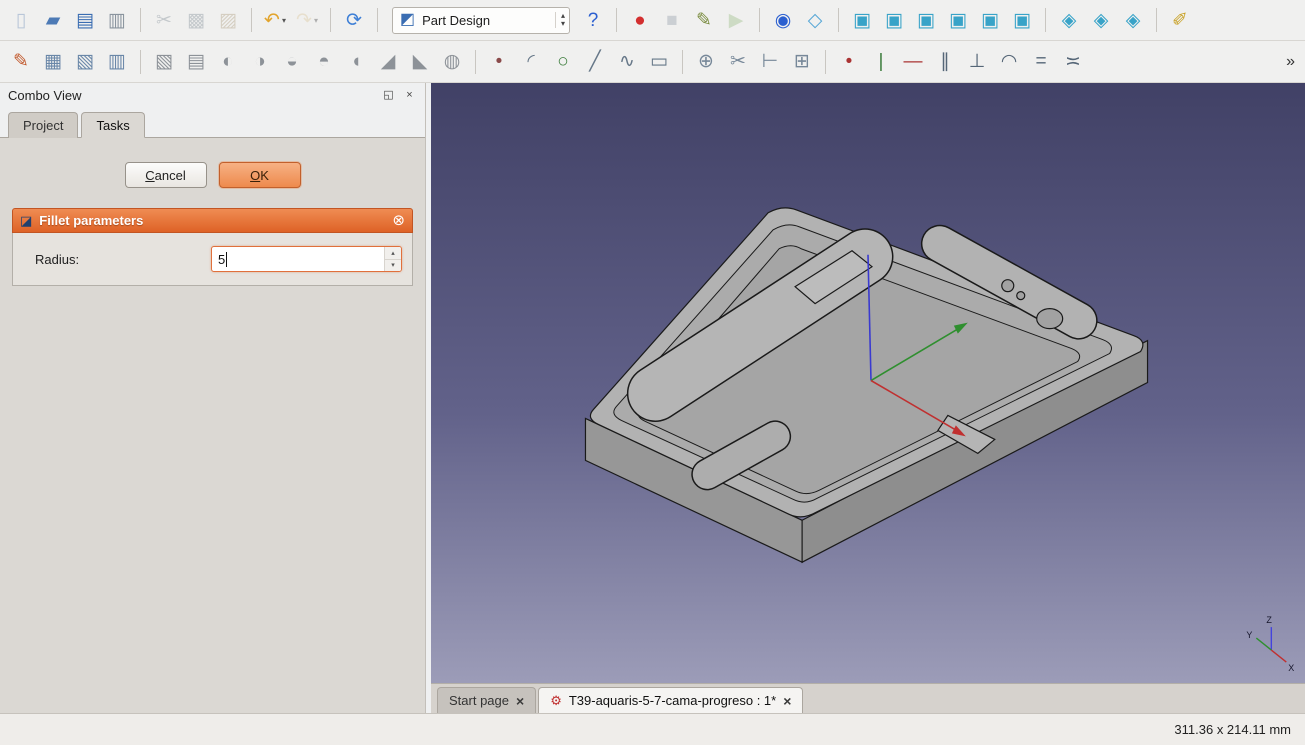 This screenshot has height=745, width=1305. I want to click on mdi-tab: ⚙ T39-aquaris-5-7-cama-progreso : 1* ×, so click(671, 700).